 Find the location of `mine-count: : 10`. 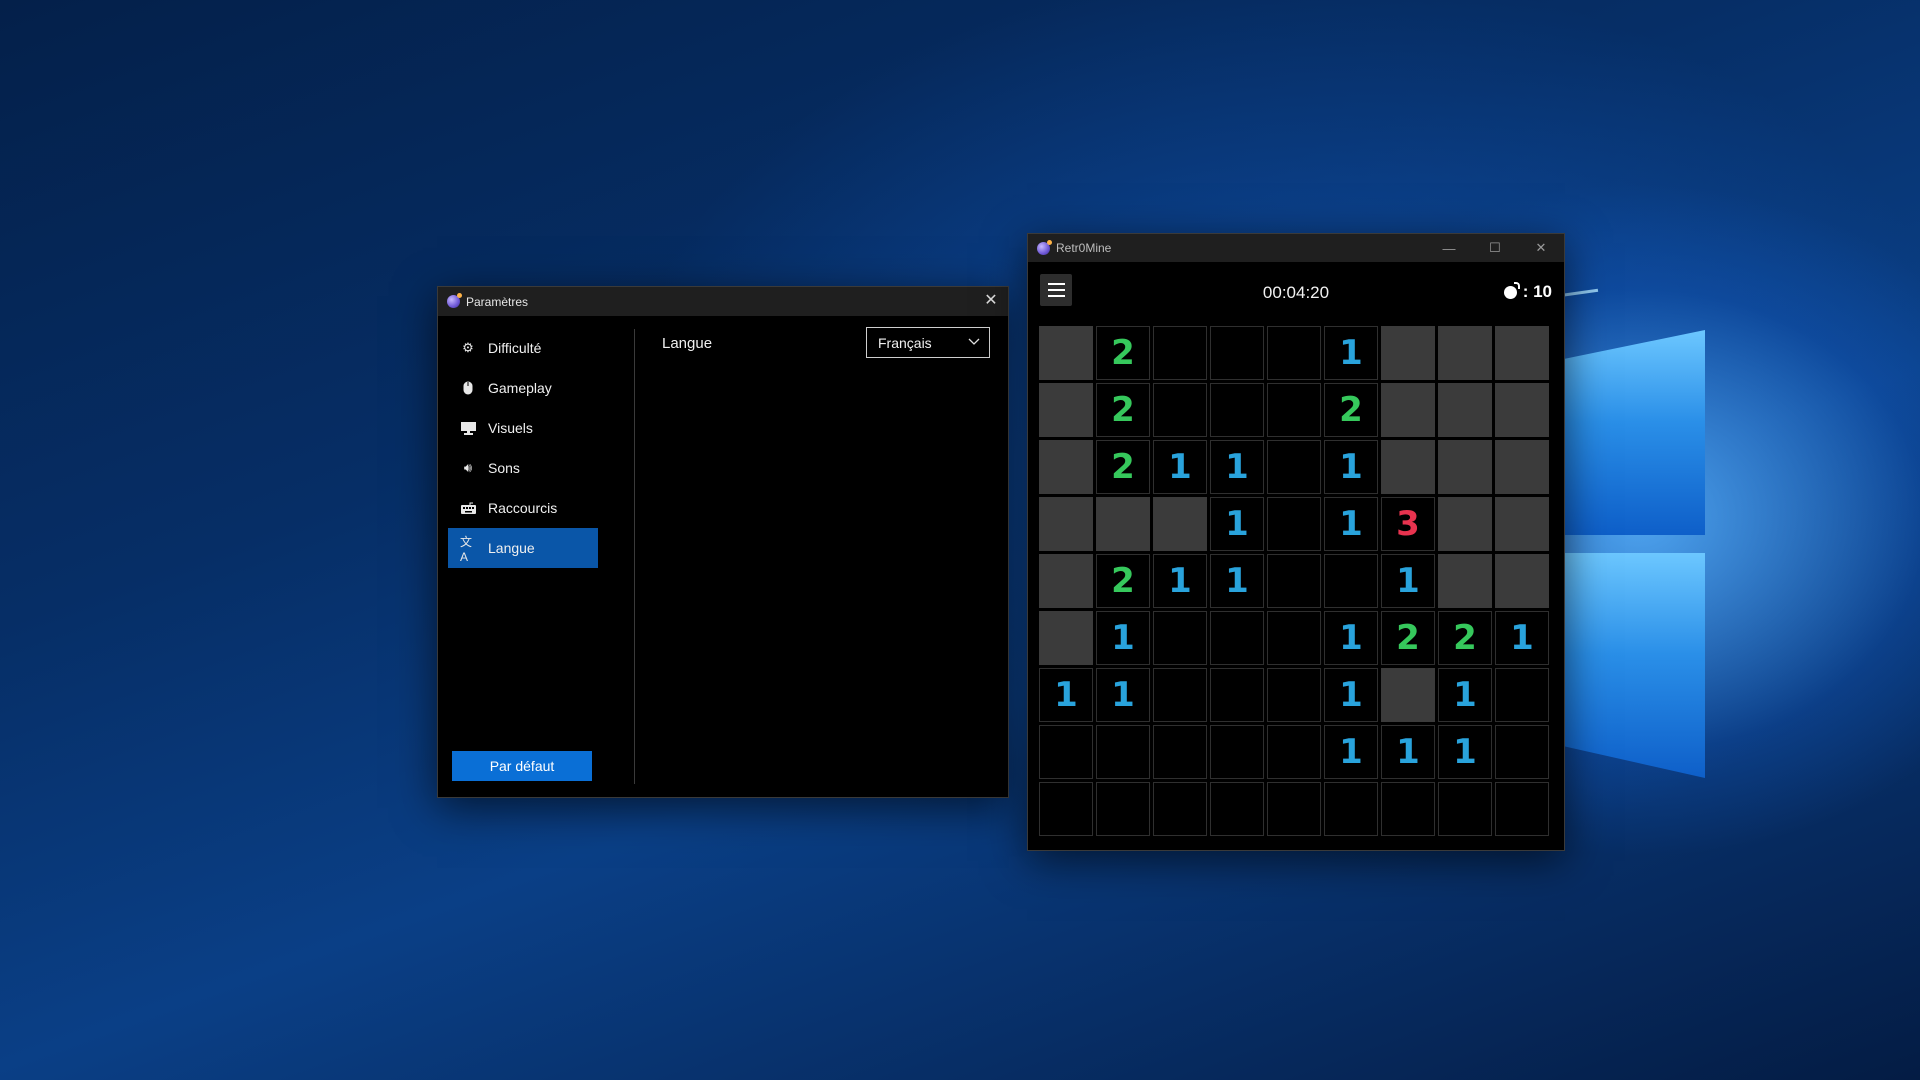

mine-count: : 10 is located at coordinates (1537, 291).